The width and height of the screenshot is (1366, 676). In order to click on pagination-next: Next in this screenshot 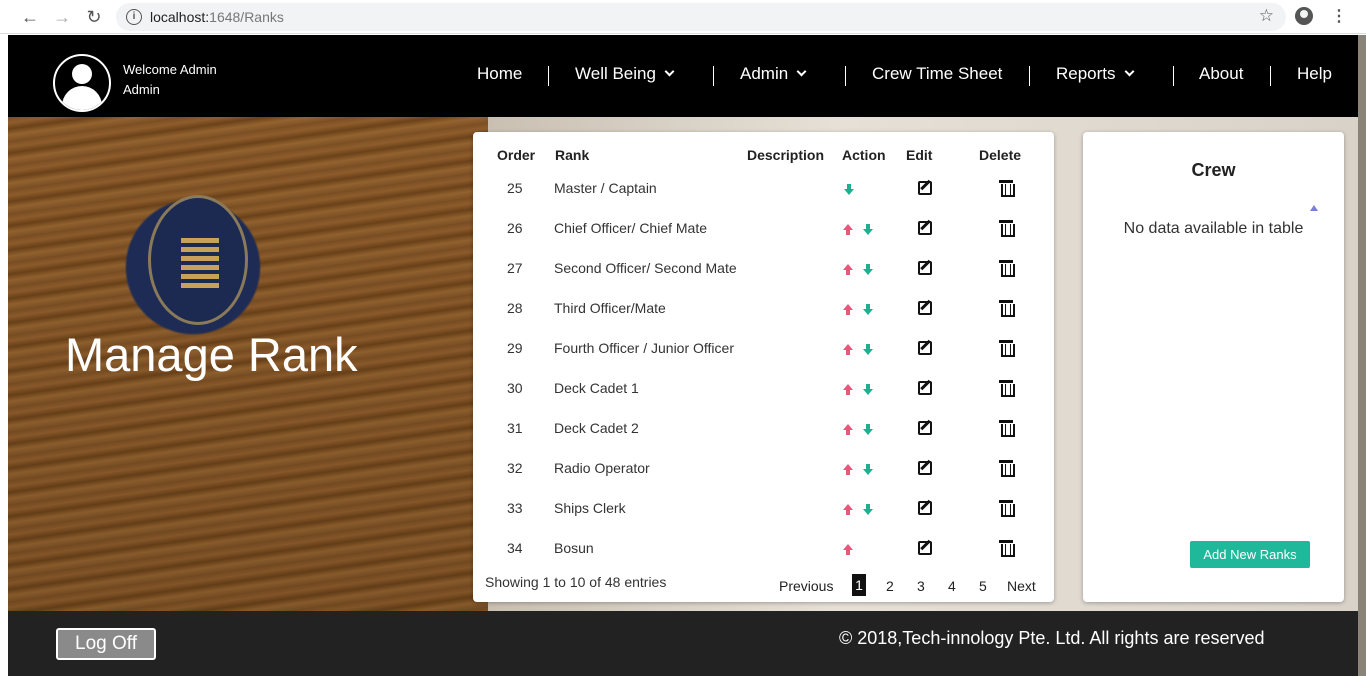, I will do `click(1021, 586)`.